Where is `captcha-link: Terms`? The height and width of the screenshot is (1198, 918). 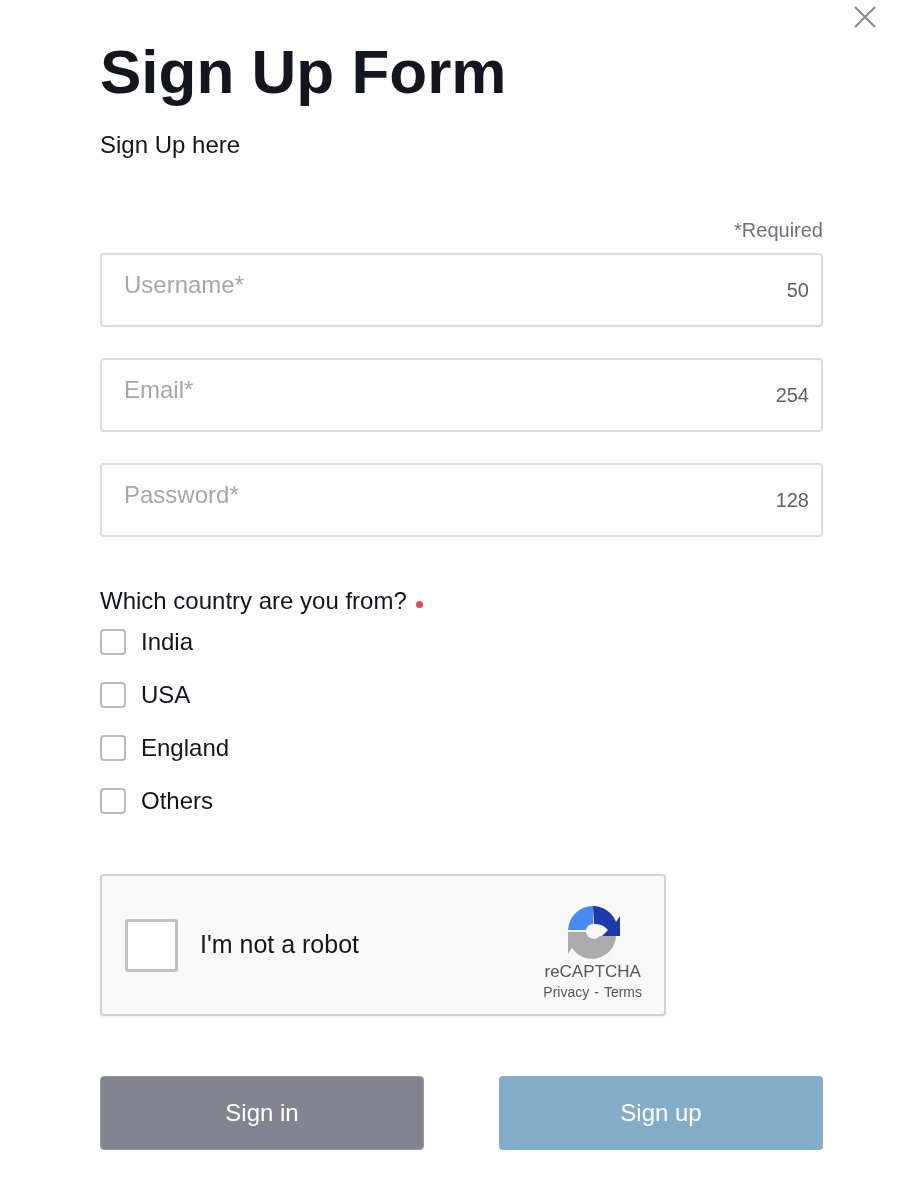 captcha-link: Terms is located at coordinates (622, 992).